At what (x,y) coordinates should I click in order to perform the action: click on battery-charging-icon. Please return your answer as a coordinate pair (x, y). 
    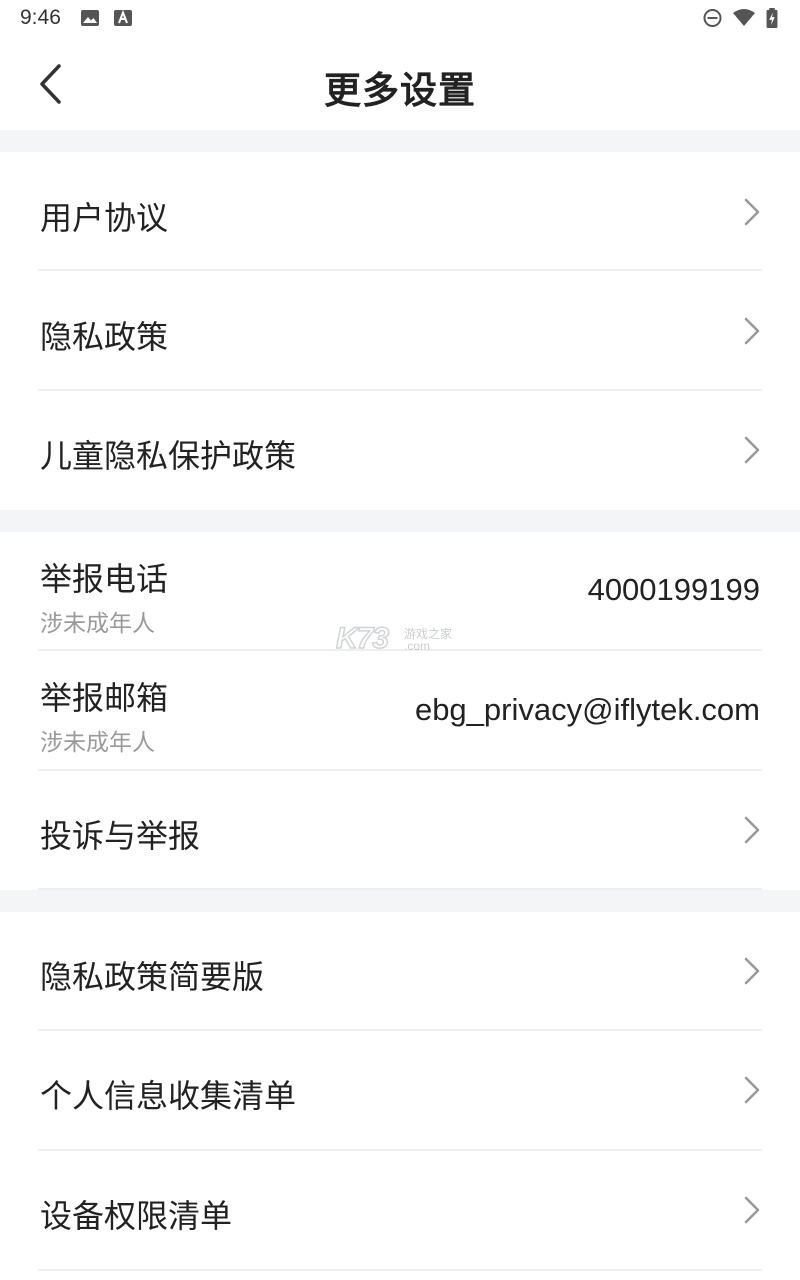
    Looking at the image, I should click on (772, 18).